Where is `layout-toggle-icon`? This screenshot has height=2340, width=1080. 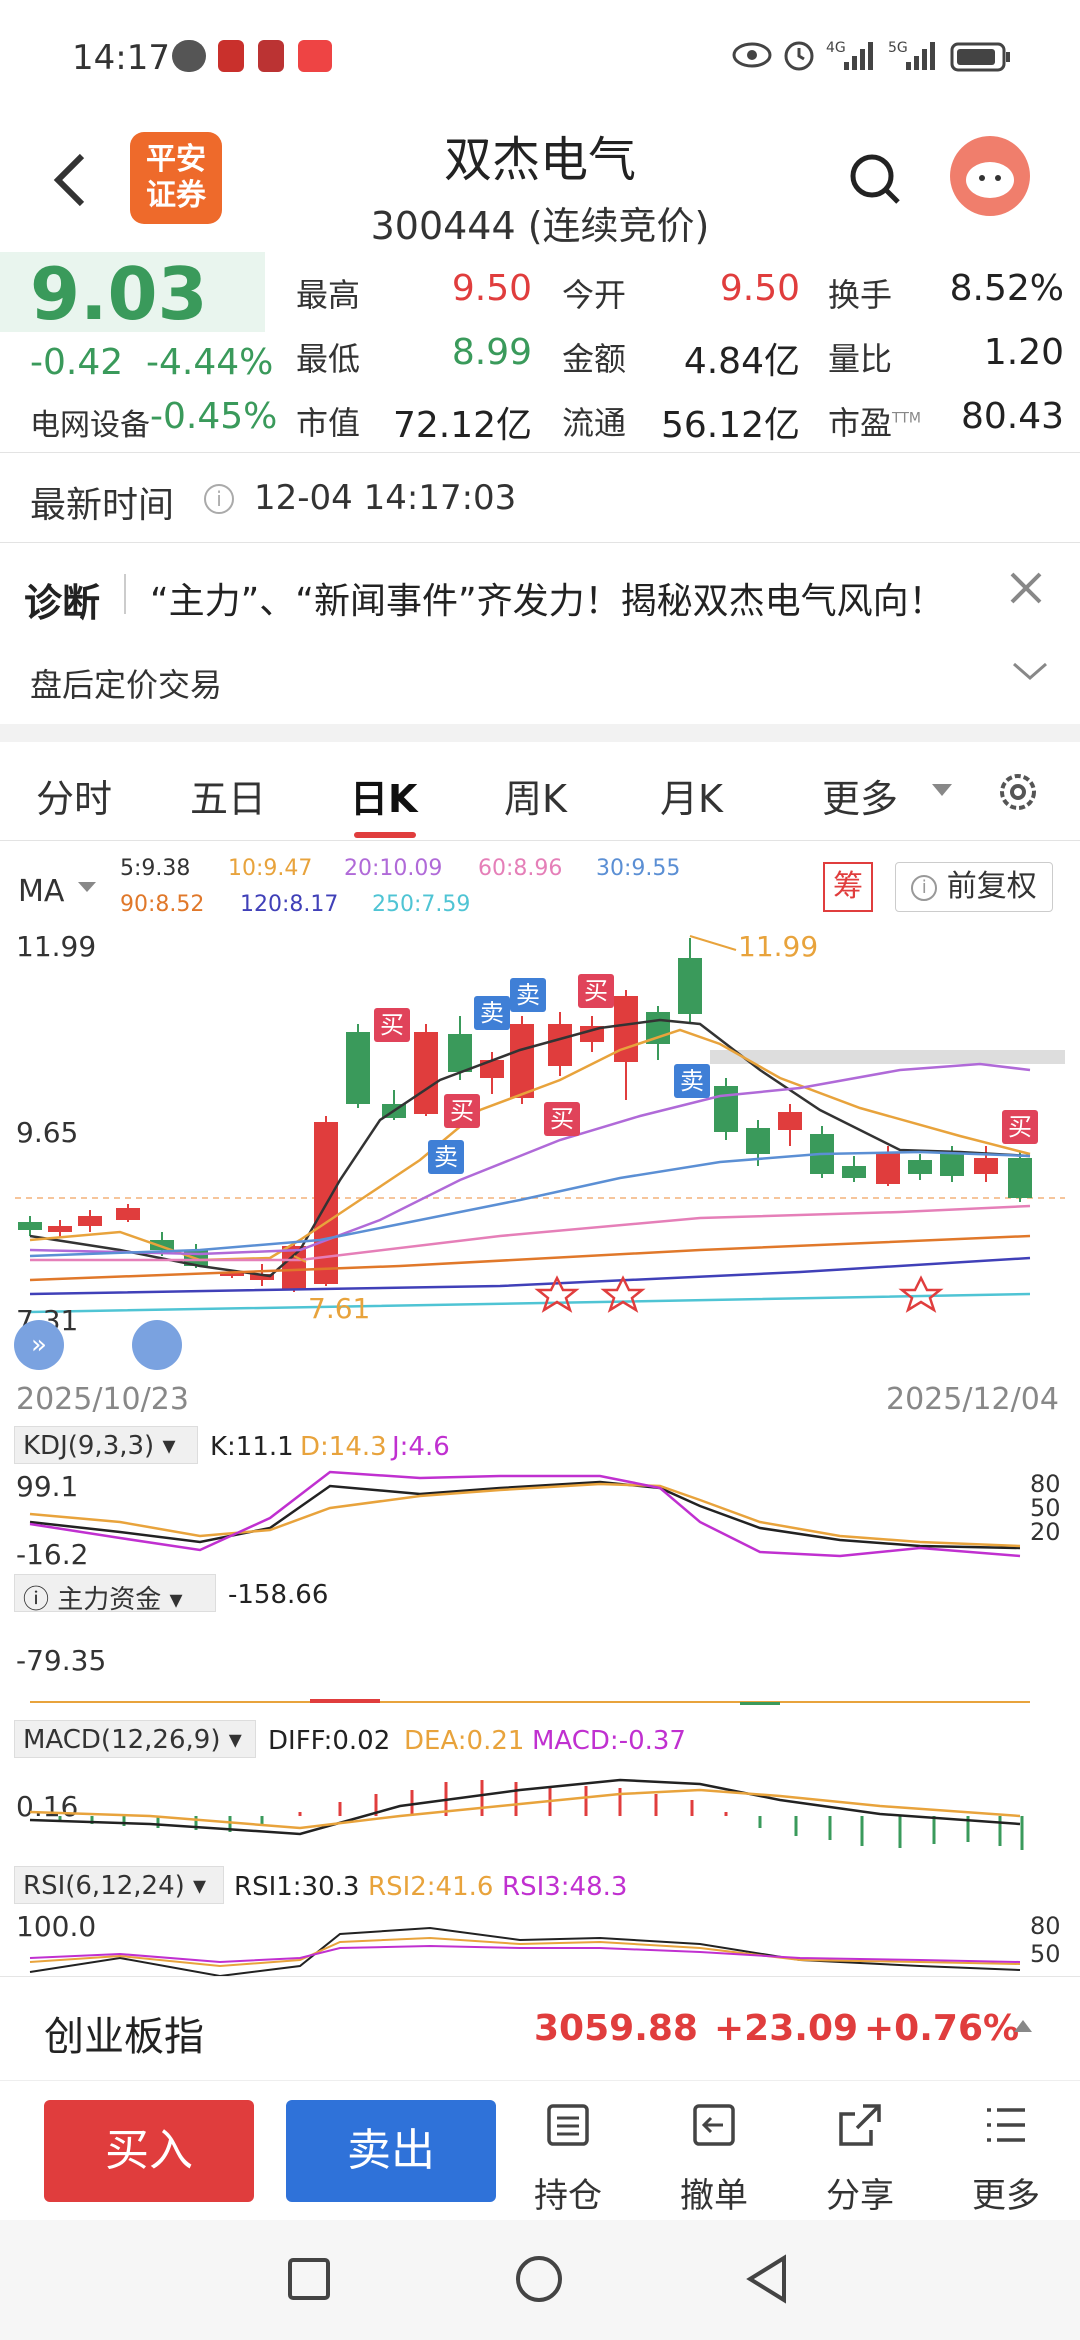 layout-toggle-icon is located at coordinates (157, 1345).